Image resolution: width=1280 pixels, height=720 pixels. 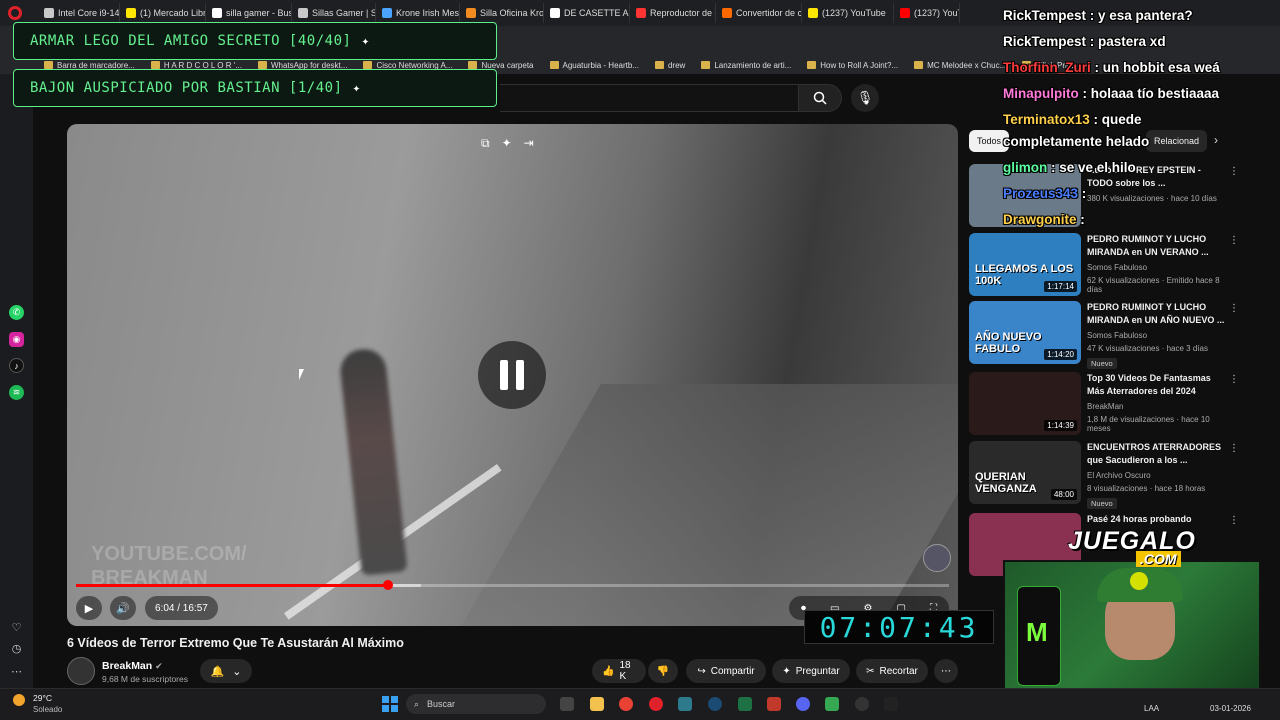 What do you see at coordinates (862, 704) in the screenshot?
I see `obs-icon` at bounding box center [862, 704].